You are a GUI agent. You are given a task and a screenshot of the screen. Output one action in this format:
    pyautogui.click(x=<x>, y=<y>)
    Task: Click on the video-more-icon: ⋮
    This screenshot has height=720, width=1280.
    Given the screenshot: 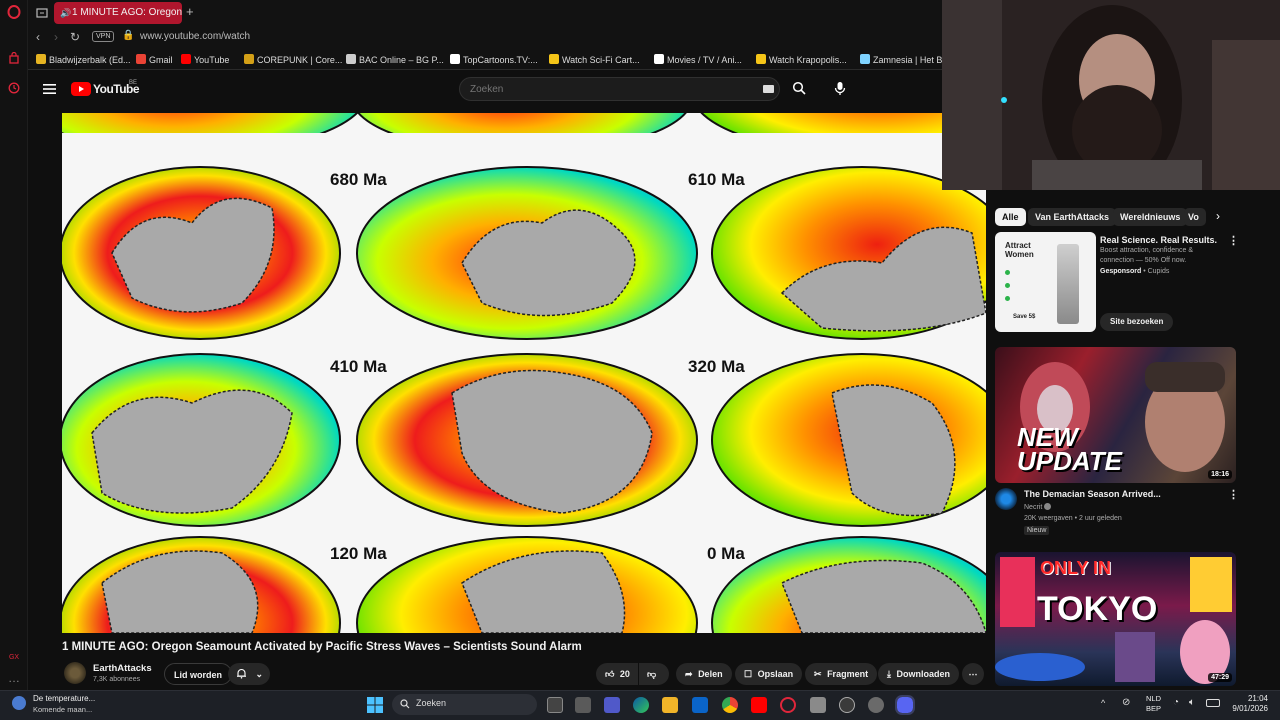 What is the action you would take?
    pyautogui.click(x=1233, y=494)
    